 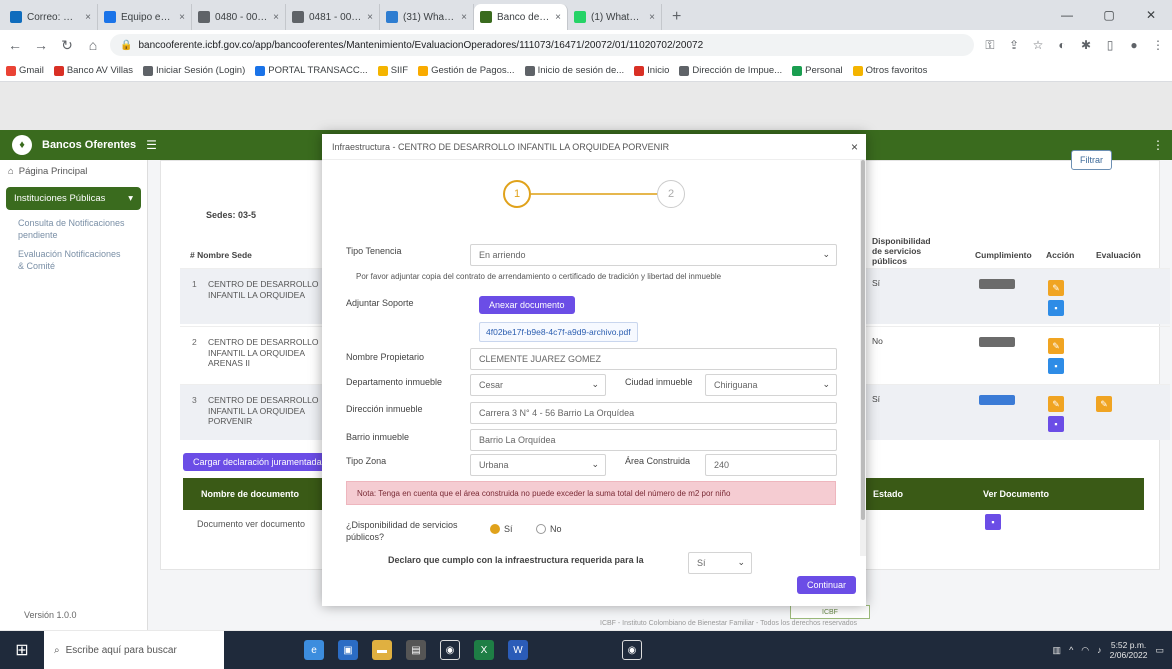 What do you see at coordinates (134, 650) in the screenshot?
I see `taskbar-search: ⌕ Escribe aquí para buscar` at bounding box center [134, 650].